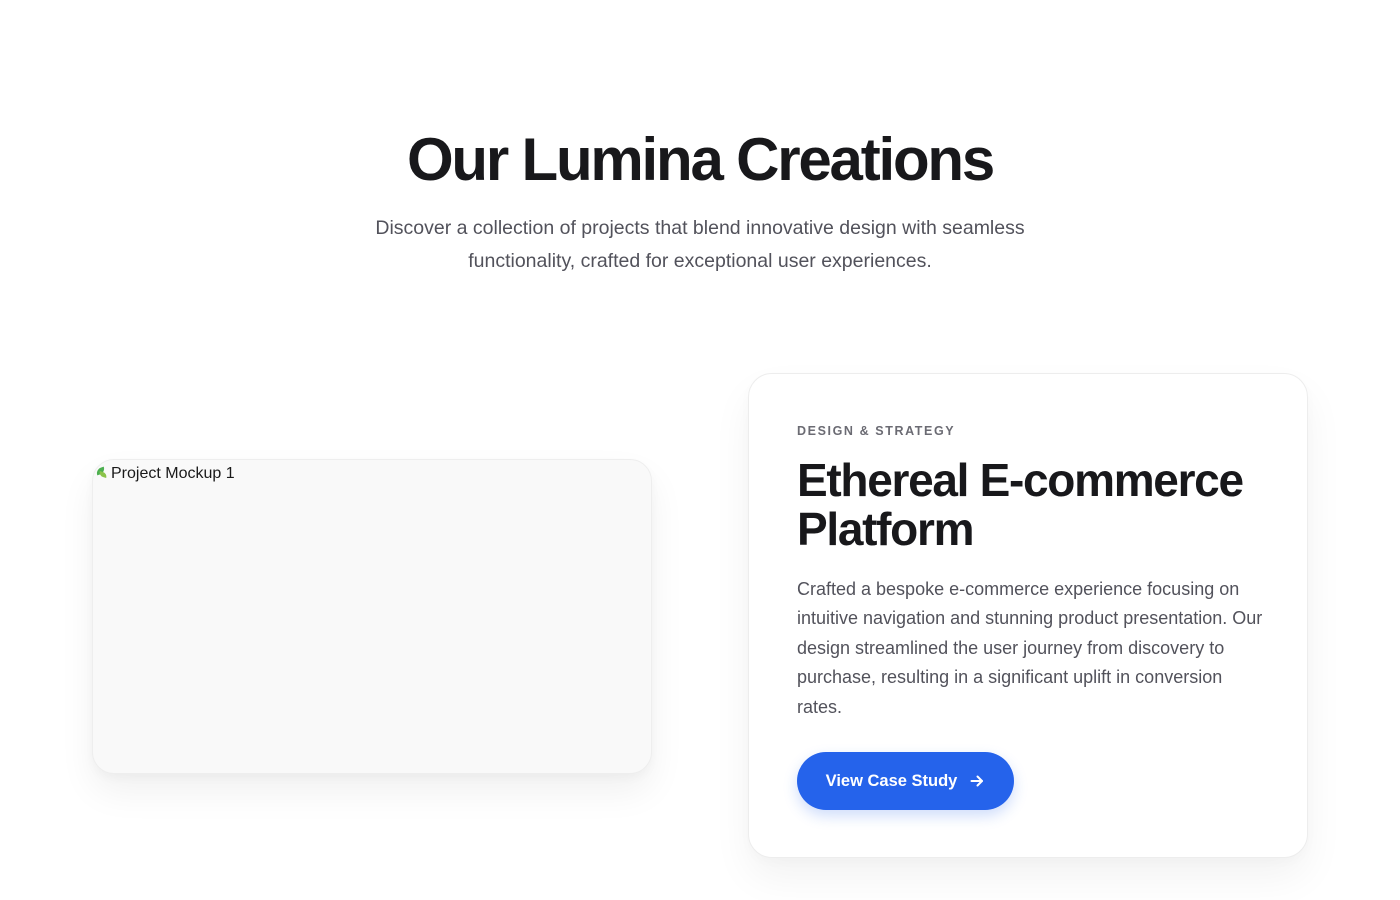 The height and width of the screenshot is (900, 1400). What do you see at coordinates (102, 474) in the screenshot?
I see `broken-image-icon` at bounding box center [102, 474].